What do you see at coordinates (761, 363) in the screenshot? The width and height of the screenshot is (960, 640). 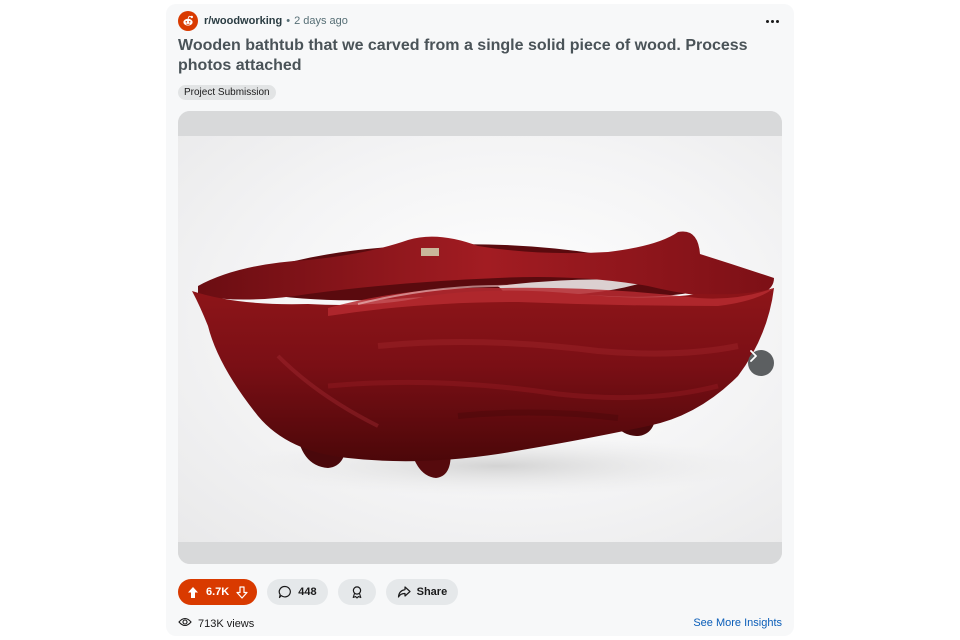 I see `gallery-next-button` at bounding box center [761, 363].